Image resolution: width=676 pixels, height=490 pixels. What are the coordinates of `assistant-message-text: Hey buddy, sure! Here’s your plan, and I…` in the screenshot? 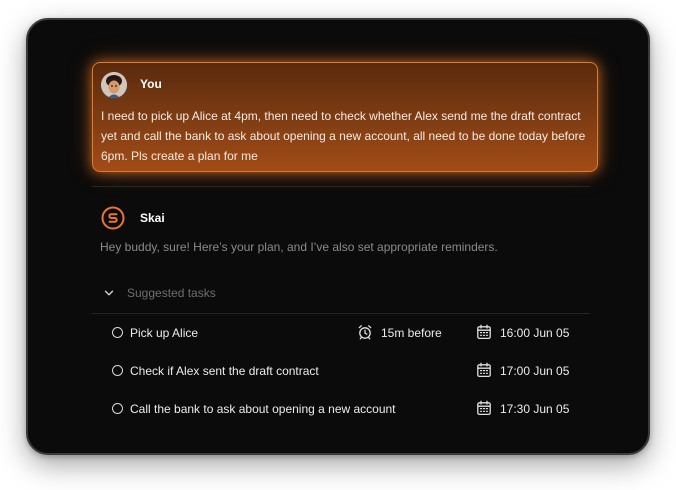 It's located at (299, 247).